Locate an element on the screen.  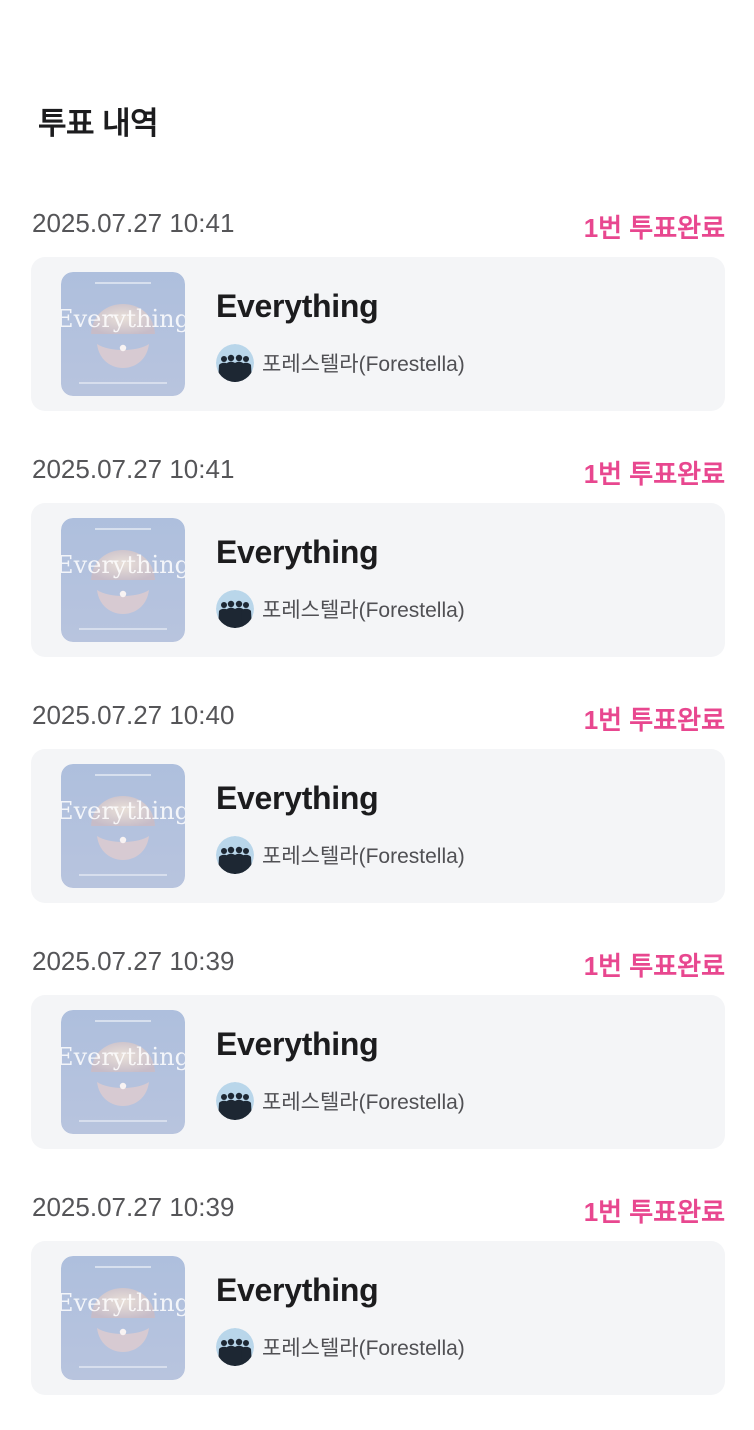
vote-entry-header: 2025.07.27 10:40 1번 투표완료 is located at coordinates (378, 720).